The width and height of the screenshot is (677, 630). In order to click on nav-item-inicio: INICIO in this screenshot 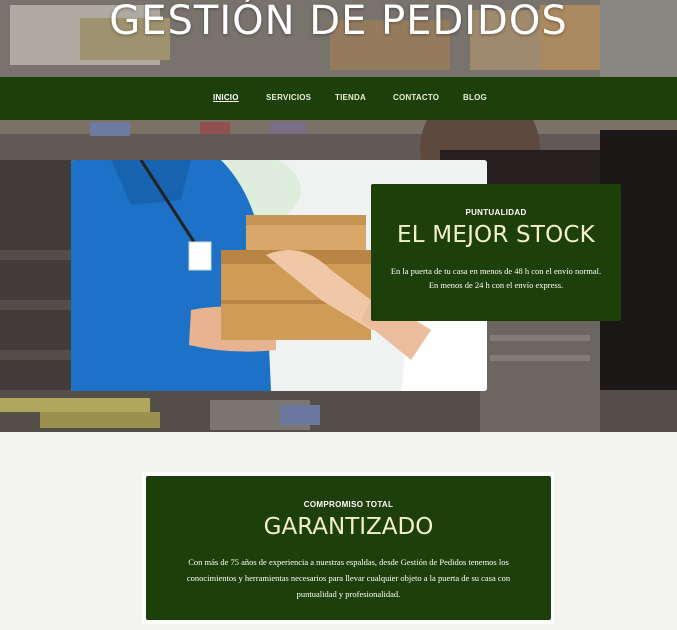, I will do `click(226, 97)`.